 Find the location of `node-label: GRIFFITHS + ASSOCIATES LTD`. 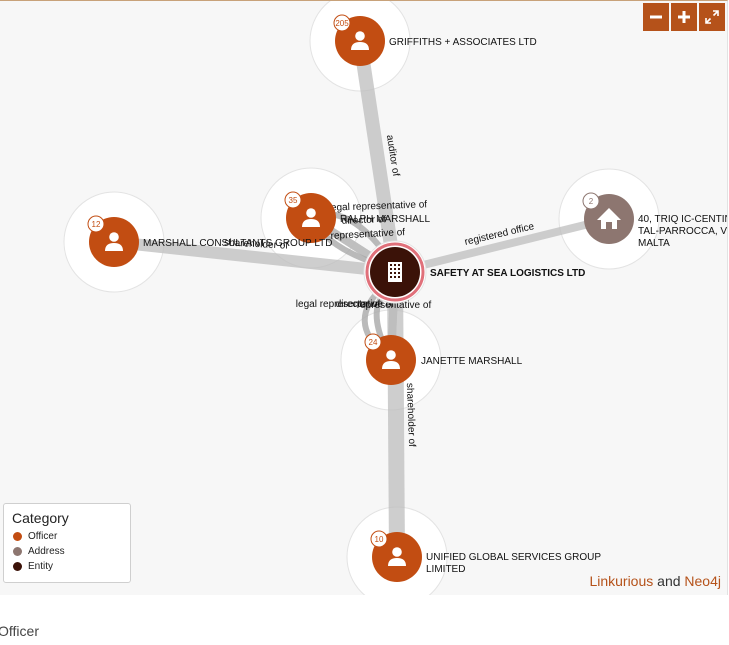

node-label: GRIFFITHS + ASSOCIATES LTD is located at coordinates (463, 42).